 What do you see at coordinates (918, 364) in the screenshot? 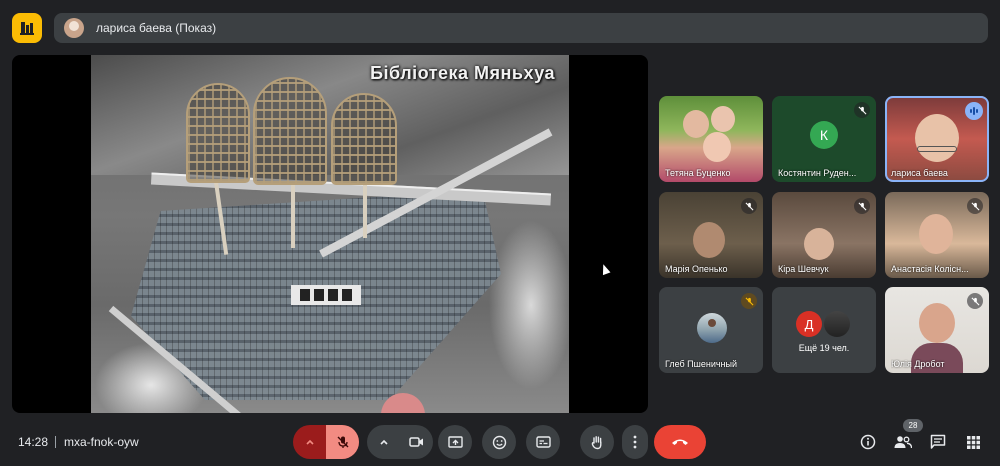
I see `participant-name: Юлія Дробот` at bounding box center [918, 364].